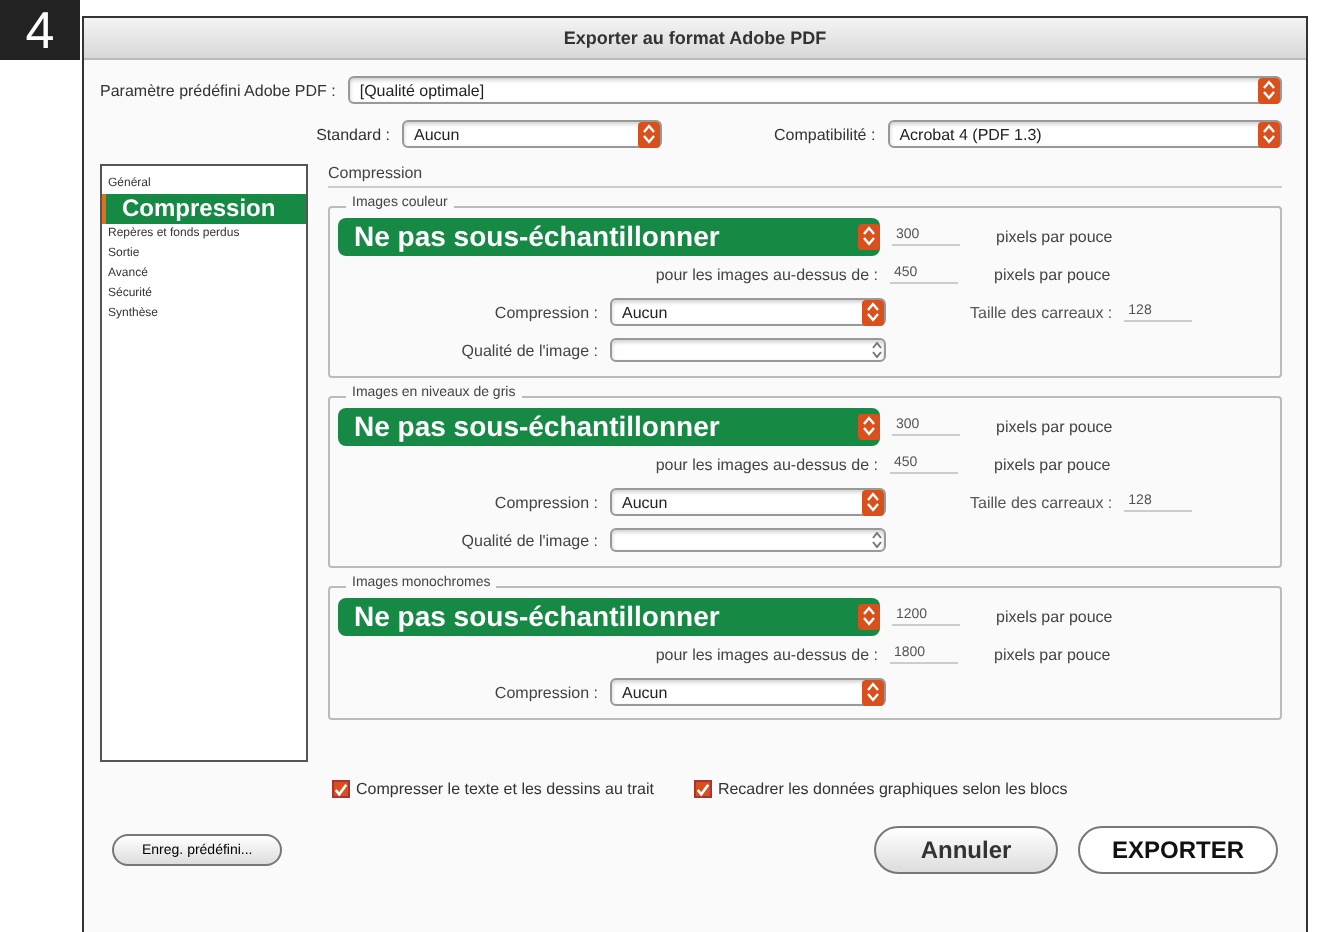 The width and height of the screenshot is (1320, 932). Describe the element at coordinates (814, 90) in the screenshot. I see `preset-dropdown: [Qualité optimale]` at that location.